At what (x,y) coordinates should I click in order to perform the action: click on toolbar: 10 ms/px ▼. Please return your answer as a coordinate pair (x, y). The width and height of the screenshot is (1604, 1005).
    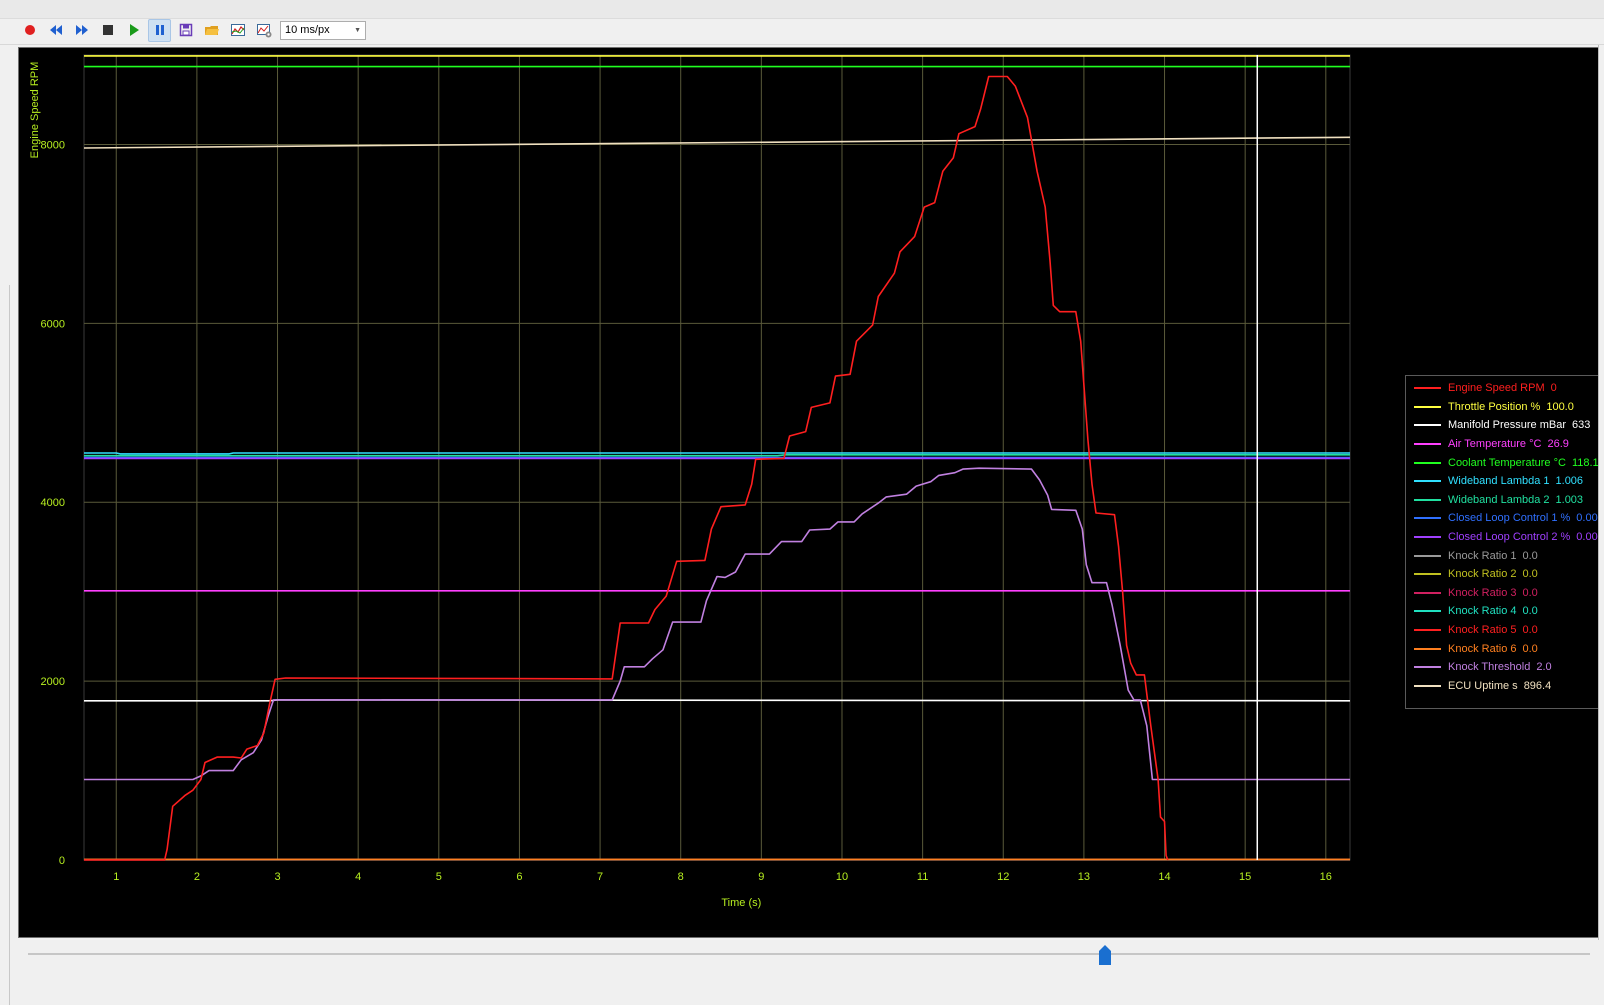
    Looking at the image, I should click on (192, 30).